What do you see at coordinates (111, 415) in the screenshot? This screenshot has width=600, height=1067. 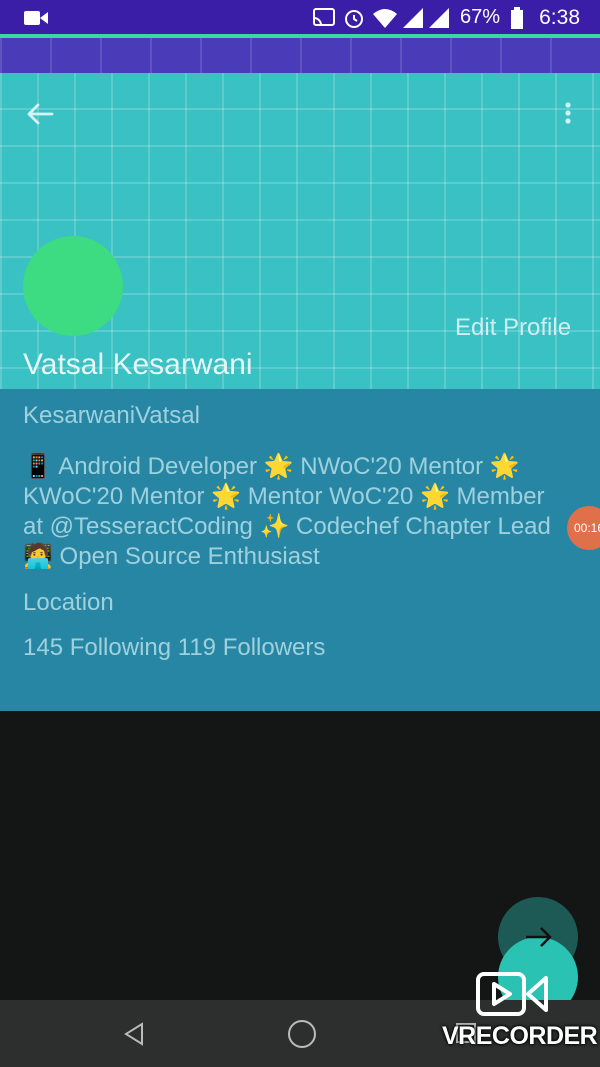 I see `profile-username: KesarwaniVatsal` at bounding box center [111, 415].